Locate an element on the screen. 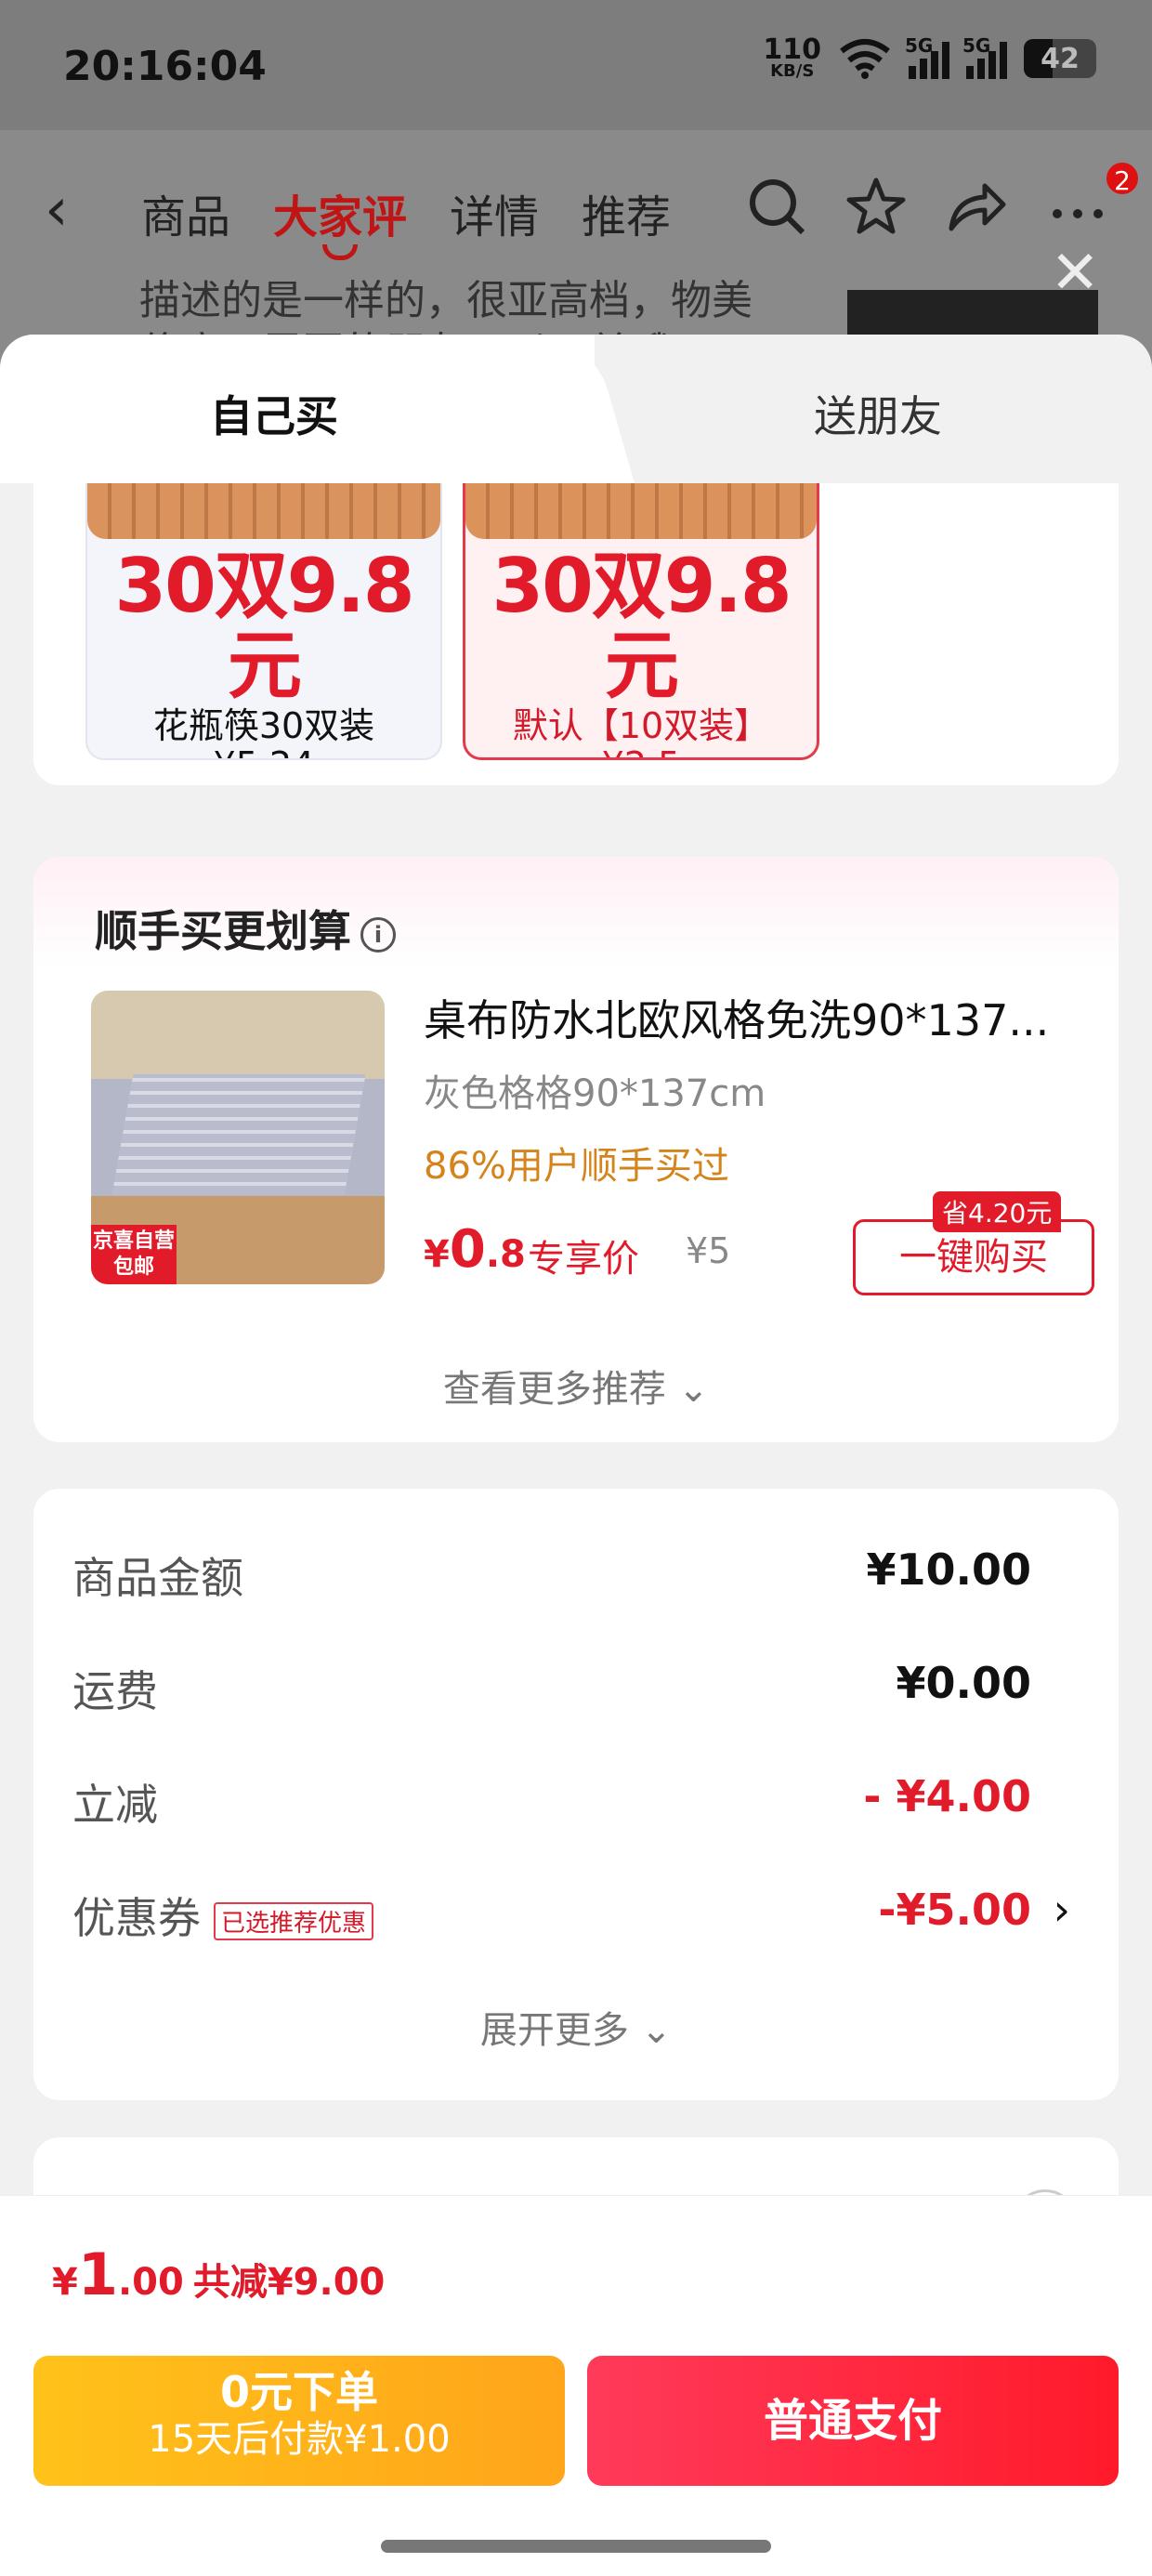 The height and width of the screenshot is (2576, 1152). back-icon: ‹ is located at coordinates (57, 210).